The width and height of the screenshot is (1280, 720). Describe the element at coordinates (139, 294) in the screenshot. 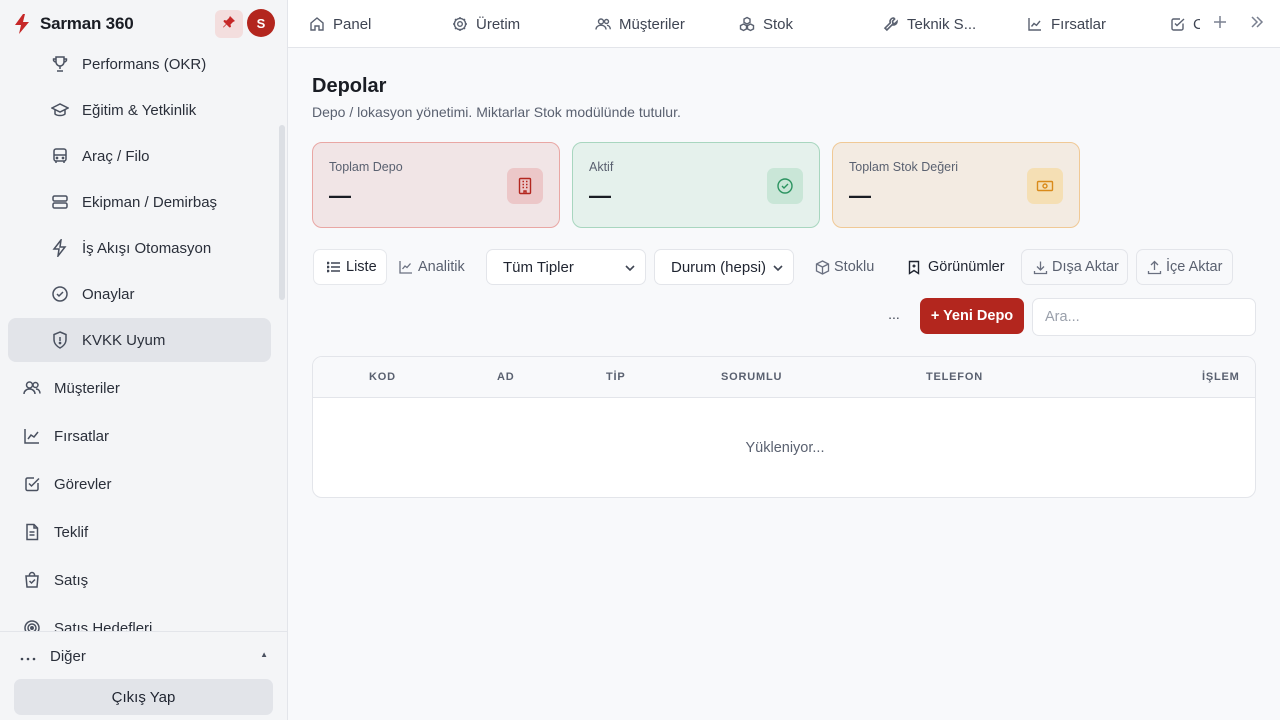

I see `sidebar-item-onaylar: Onaylar` at that location.